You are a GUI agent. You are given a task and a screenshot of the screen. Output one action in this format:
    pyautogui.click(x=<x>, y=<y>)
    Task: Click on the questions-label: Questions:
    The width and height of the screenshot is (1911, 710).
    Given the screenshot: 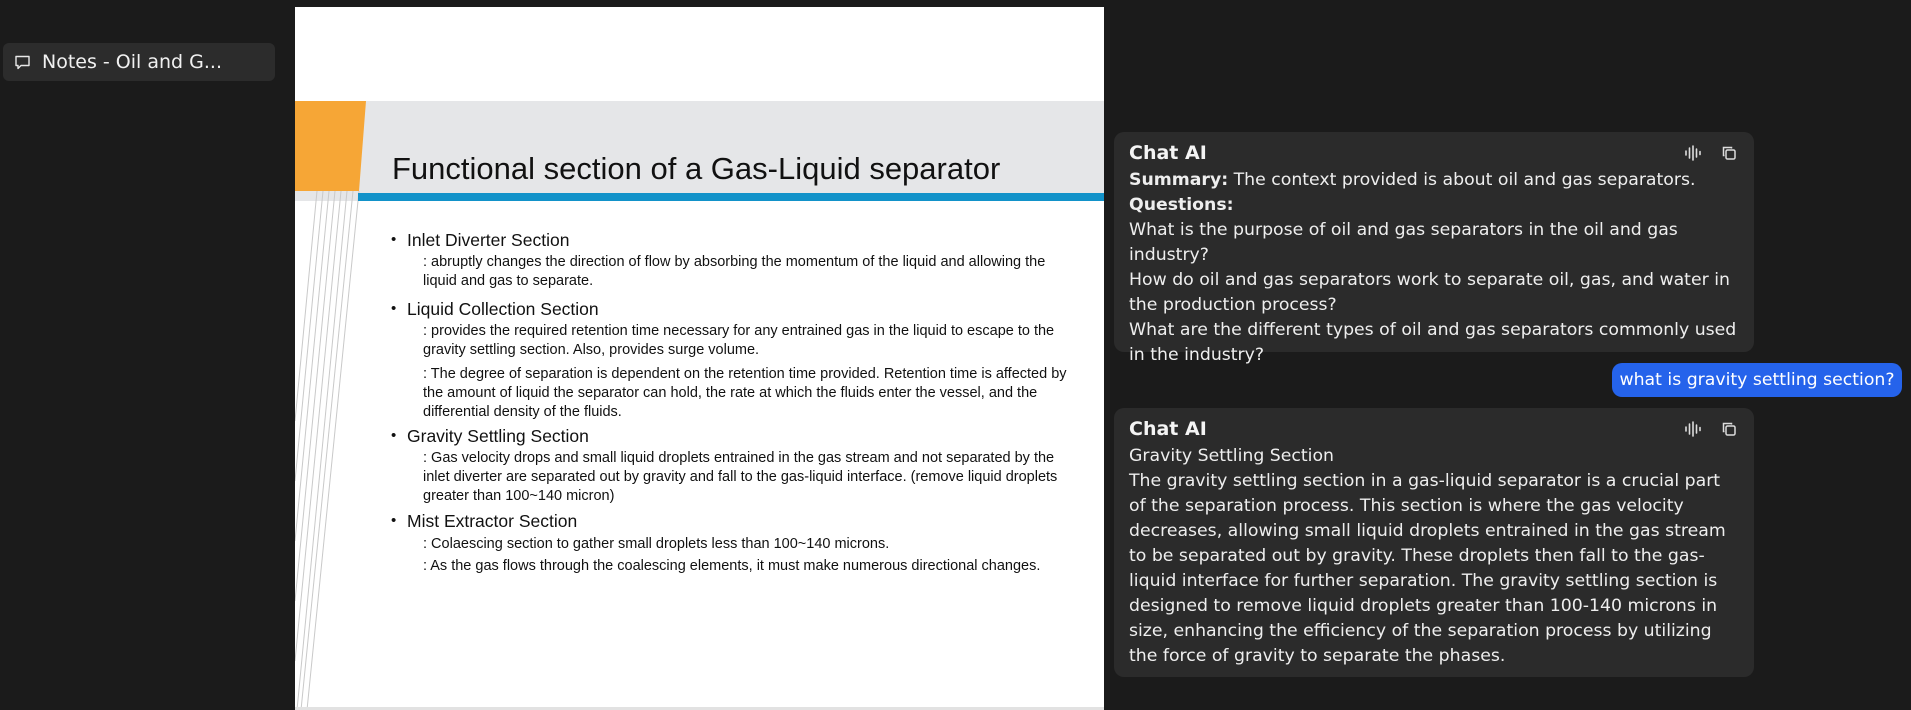 What is the action you would take?
    pyautogui.click(x=1181, y=205)
    